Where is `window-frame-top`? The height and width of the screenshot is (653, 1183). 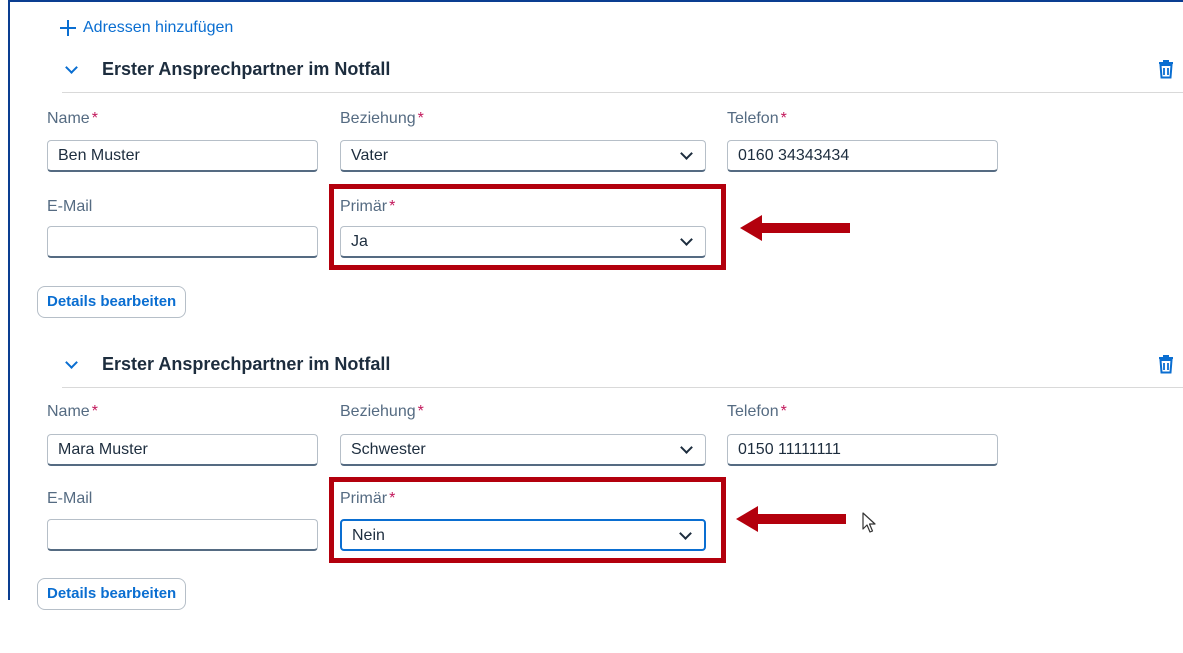
window-frame-top is located at coordinates (595, 1).